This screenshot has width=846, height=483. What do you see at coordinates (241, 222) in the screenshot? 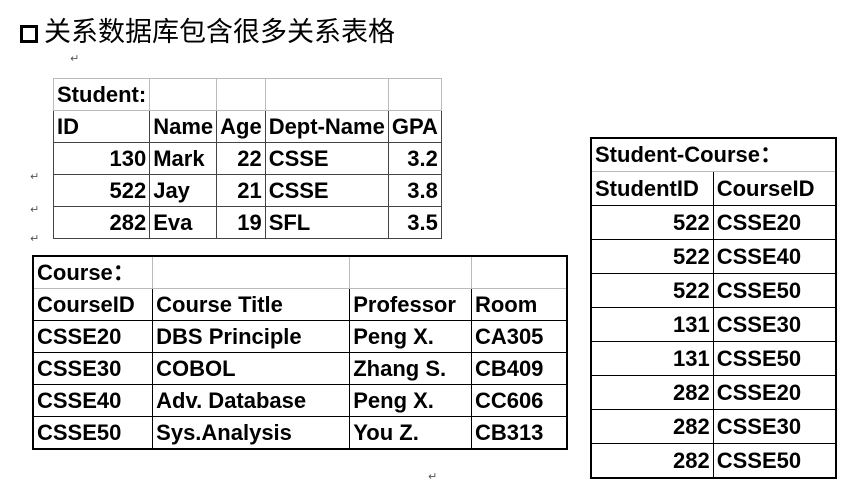
I see `table-cell: 19` at bounding box center [241, 222].